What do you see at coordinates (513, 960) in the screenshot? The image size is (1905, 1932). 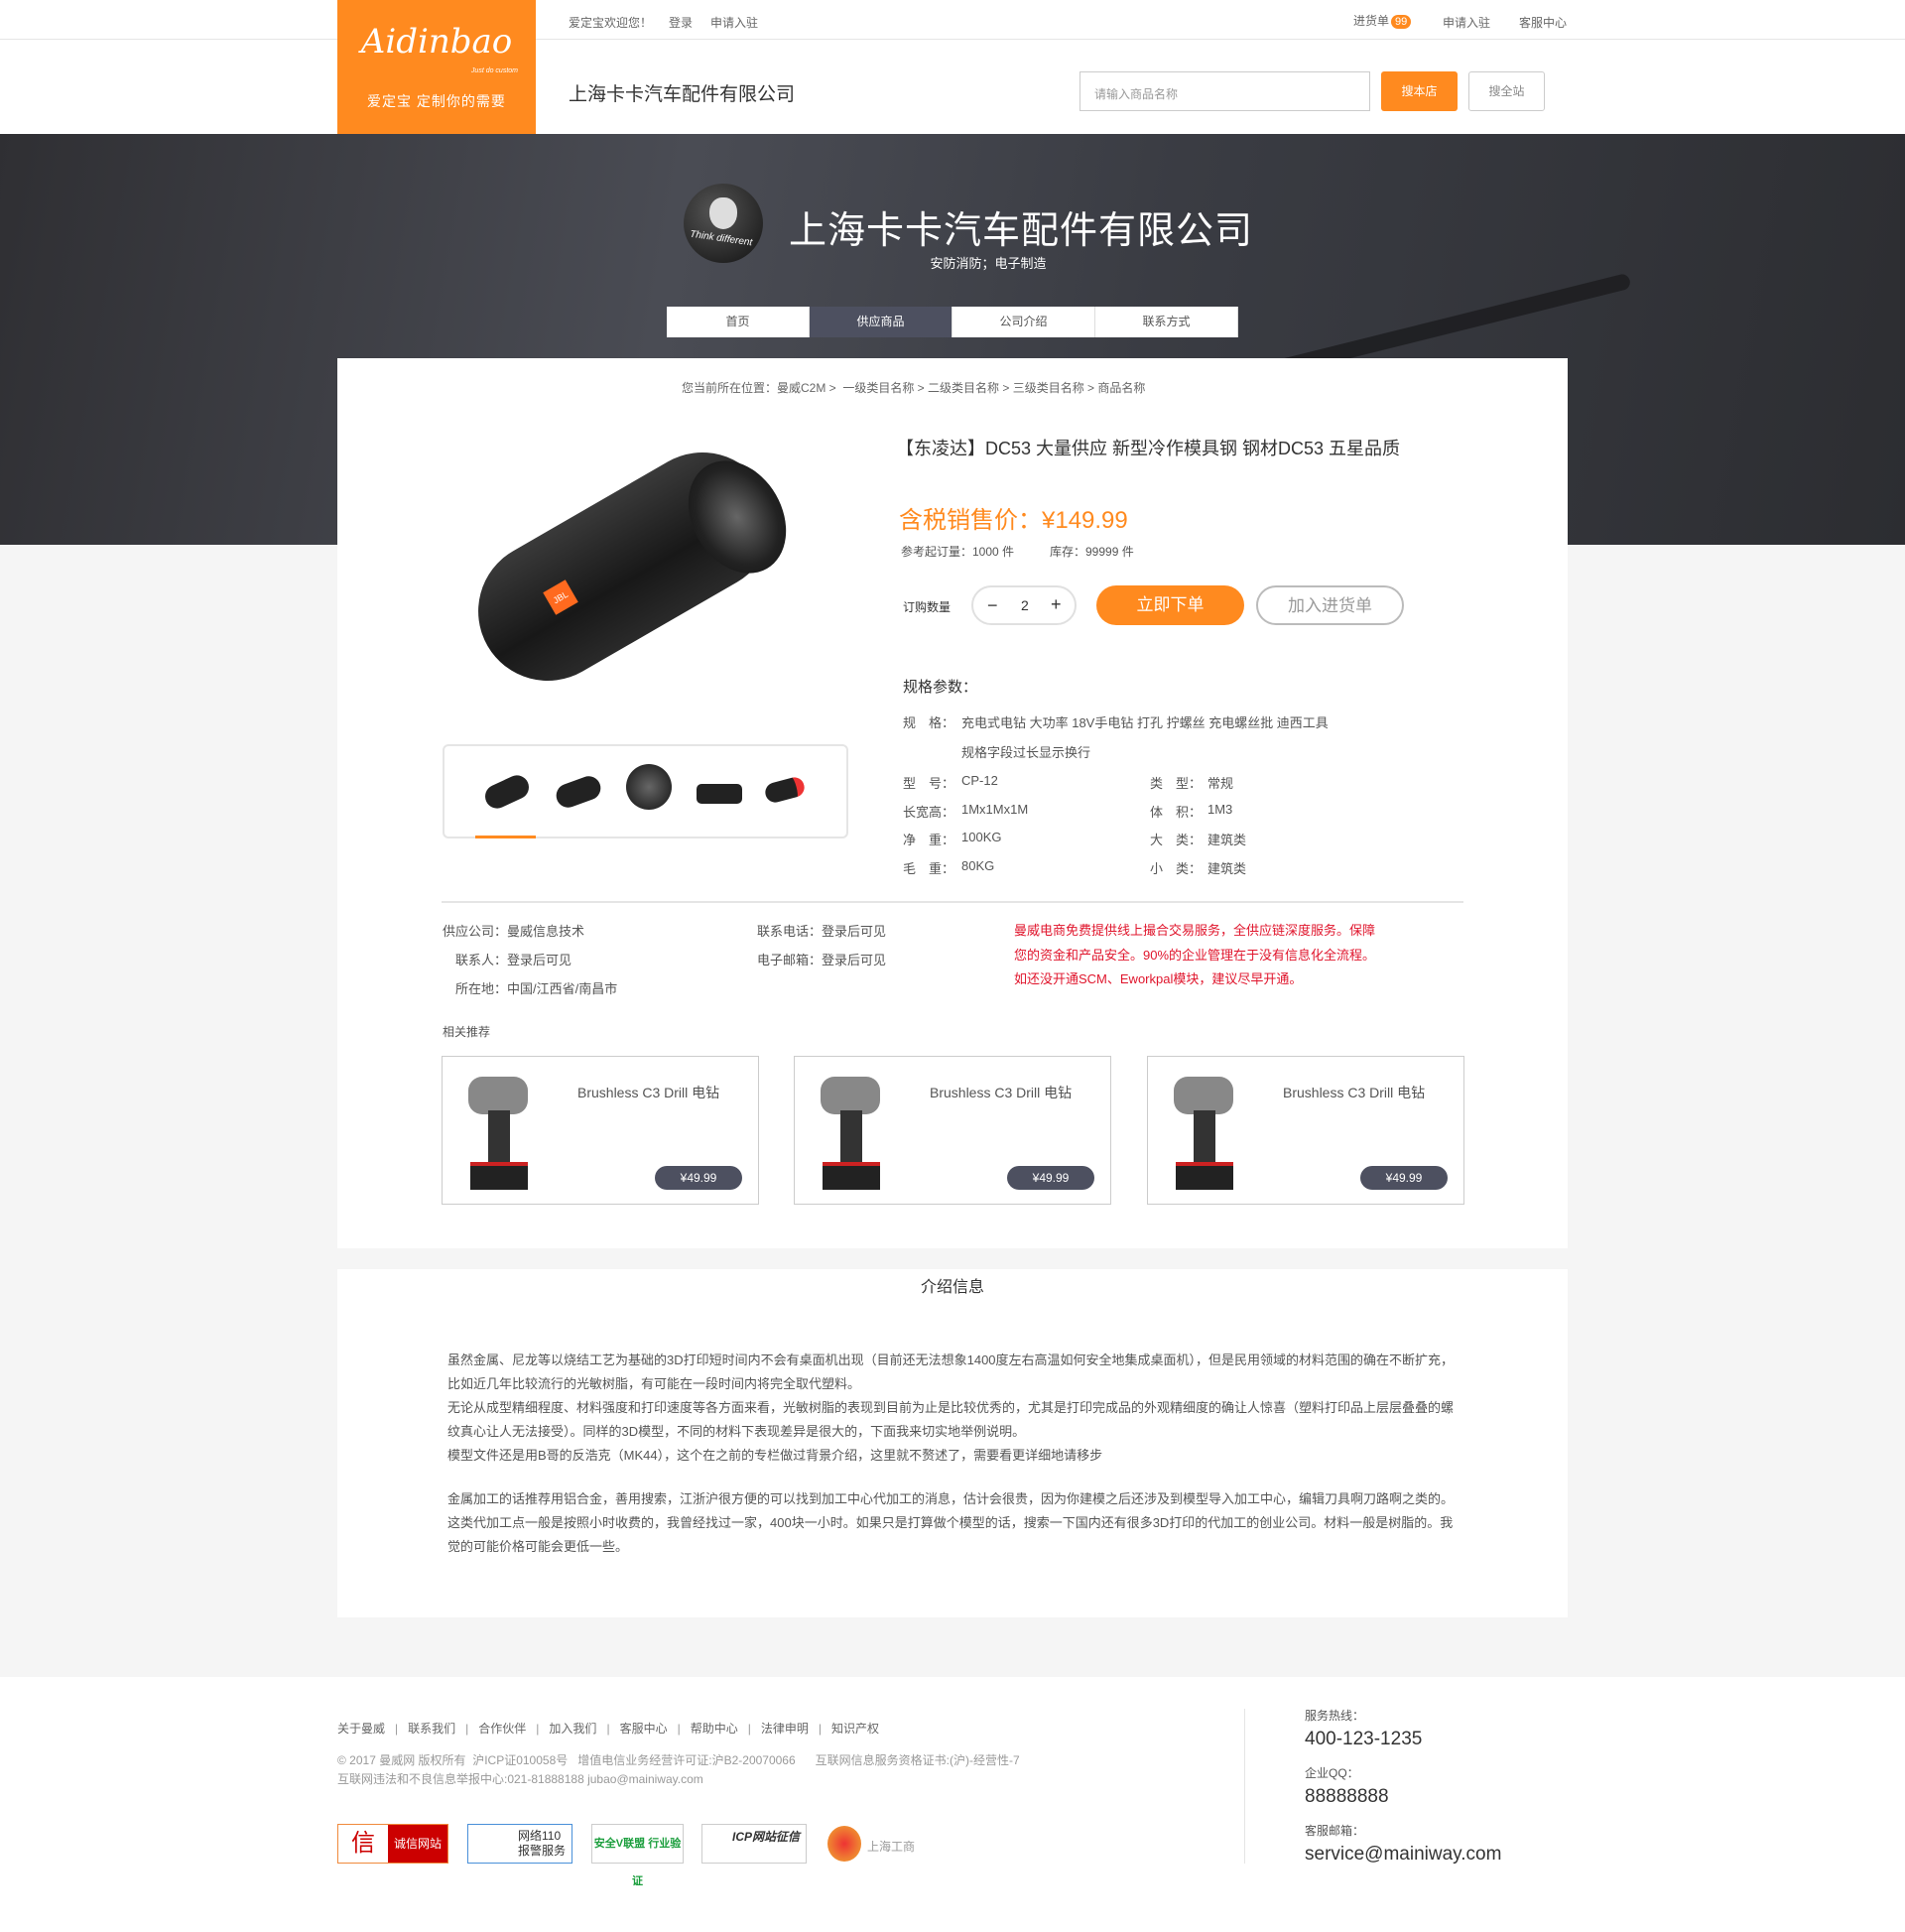 I see `supplier-contact: 联系人：登录后可见` at bounding box center [513, 960].